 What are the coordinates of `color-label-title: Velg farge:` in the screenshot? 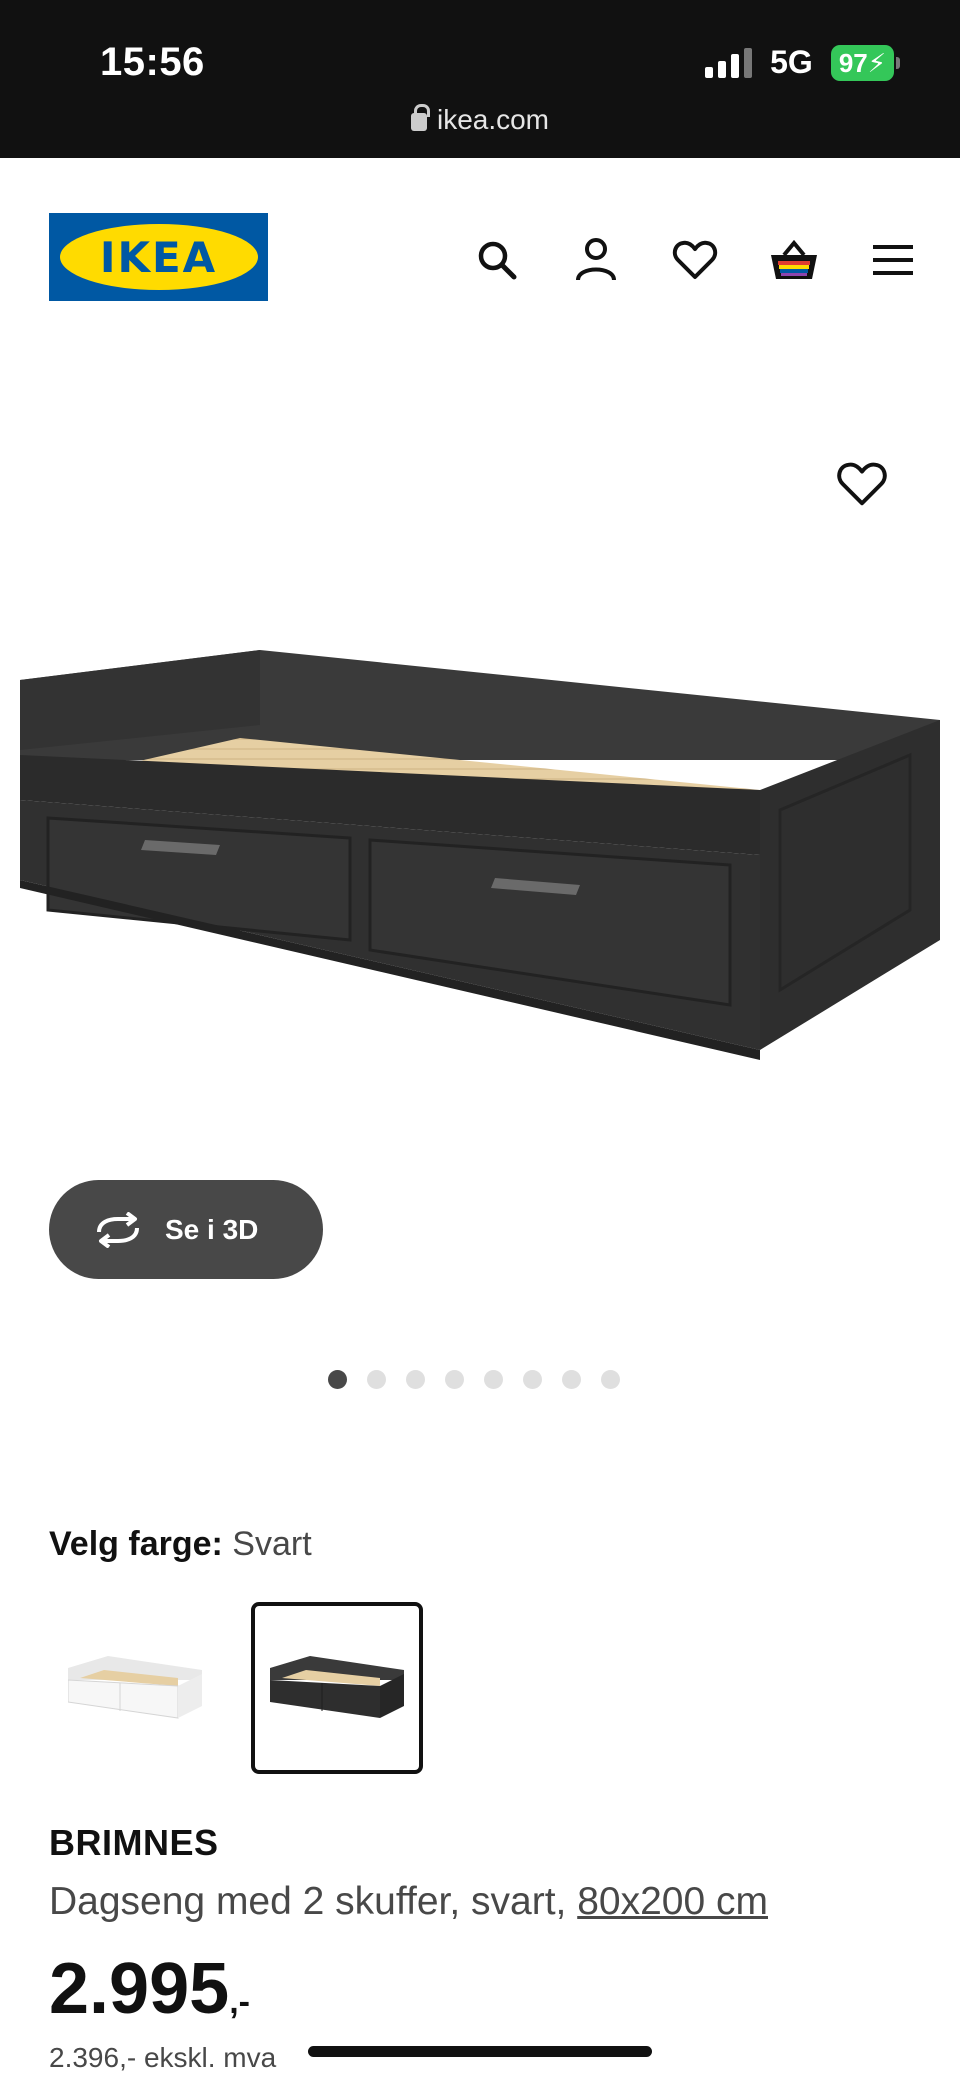 It's located at (136, 1544).